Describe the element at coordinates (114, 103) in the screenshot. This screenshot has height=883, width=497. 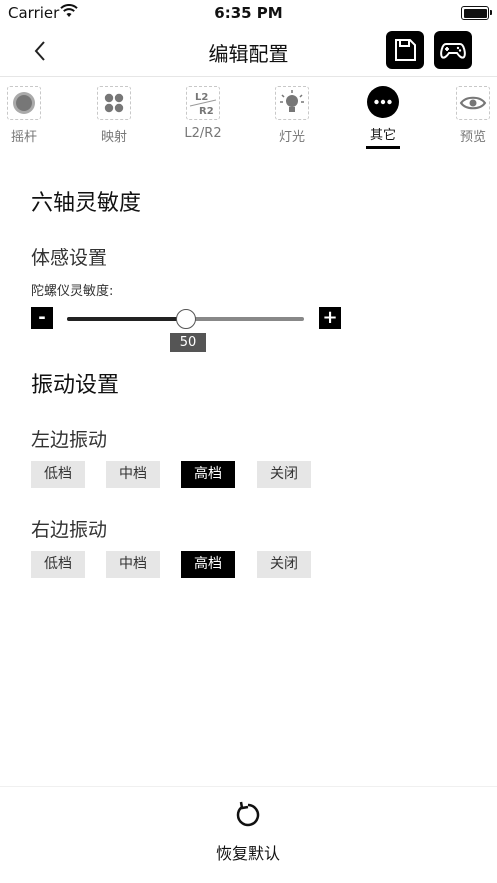
I see `mapping-icon` at that location.